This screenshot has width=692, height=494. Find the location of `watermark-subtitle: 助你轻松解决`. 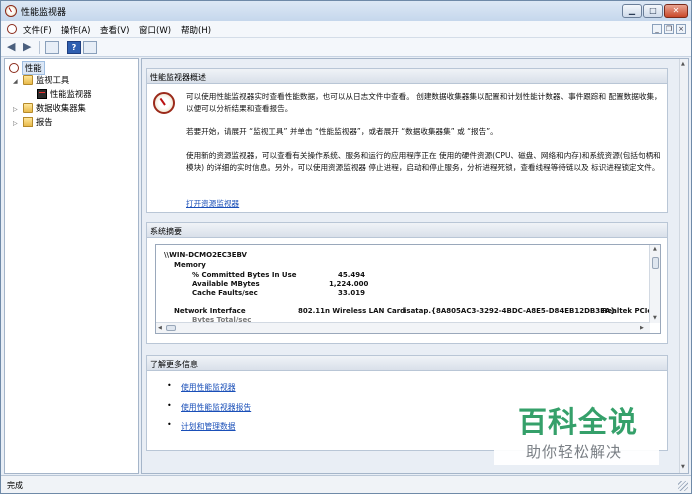

watermark-subtitle: 助你轻松解决 is located at coordinates (574, 452).